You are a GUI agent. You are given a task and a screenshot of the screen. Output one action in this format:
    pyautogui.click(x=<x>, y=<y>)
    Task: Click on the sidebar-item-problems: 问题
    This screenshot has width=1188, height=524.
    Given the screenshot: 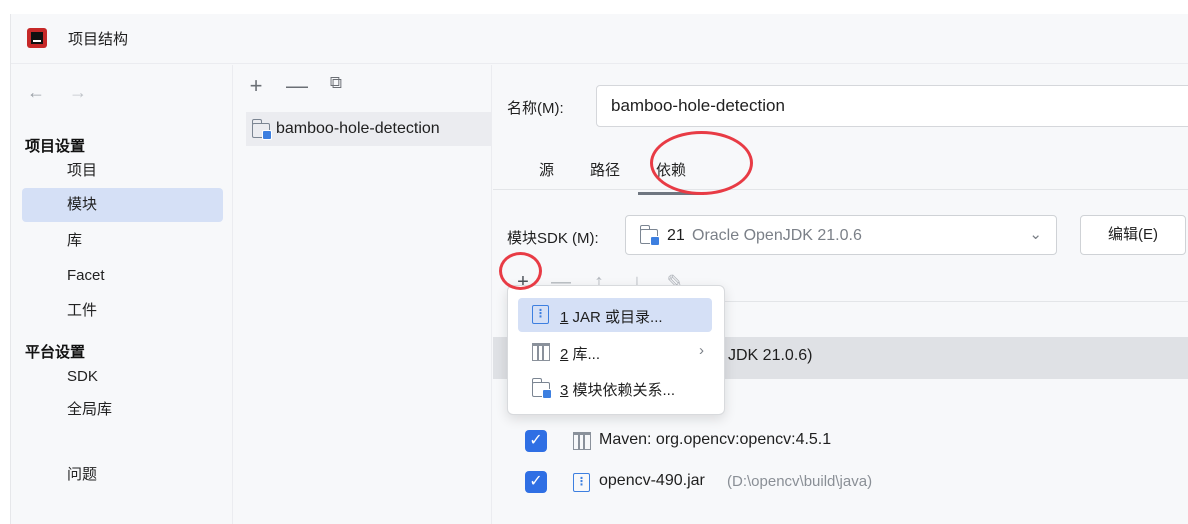 What is the action you would take?
    pyautogui.click(x=122, y=475)
    